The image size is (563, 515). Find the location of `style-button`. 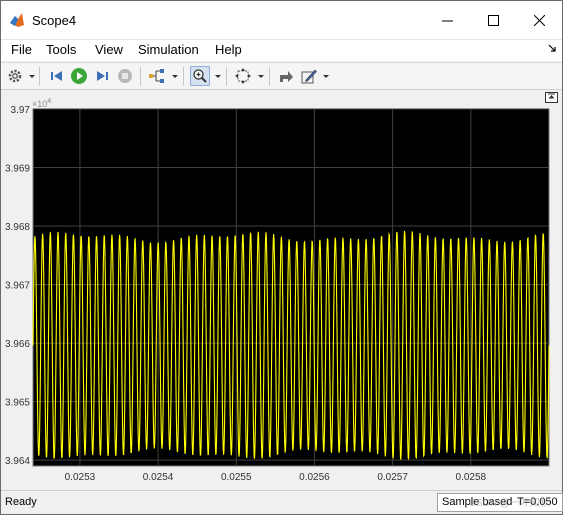

style-button is located at coordinates (309, 76).